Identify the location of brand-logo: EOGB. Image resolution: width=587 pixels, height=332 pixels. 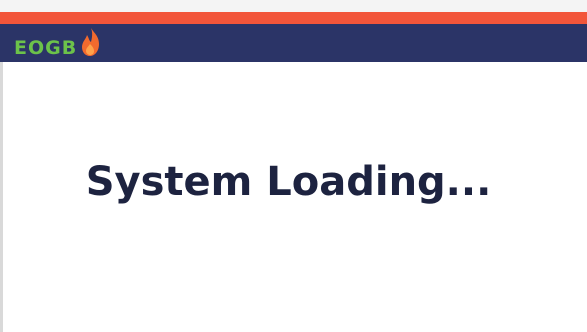
(59, 43).